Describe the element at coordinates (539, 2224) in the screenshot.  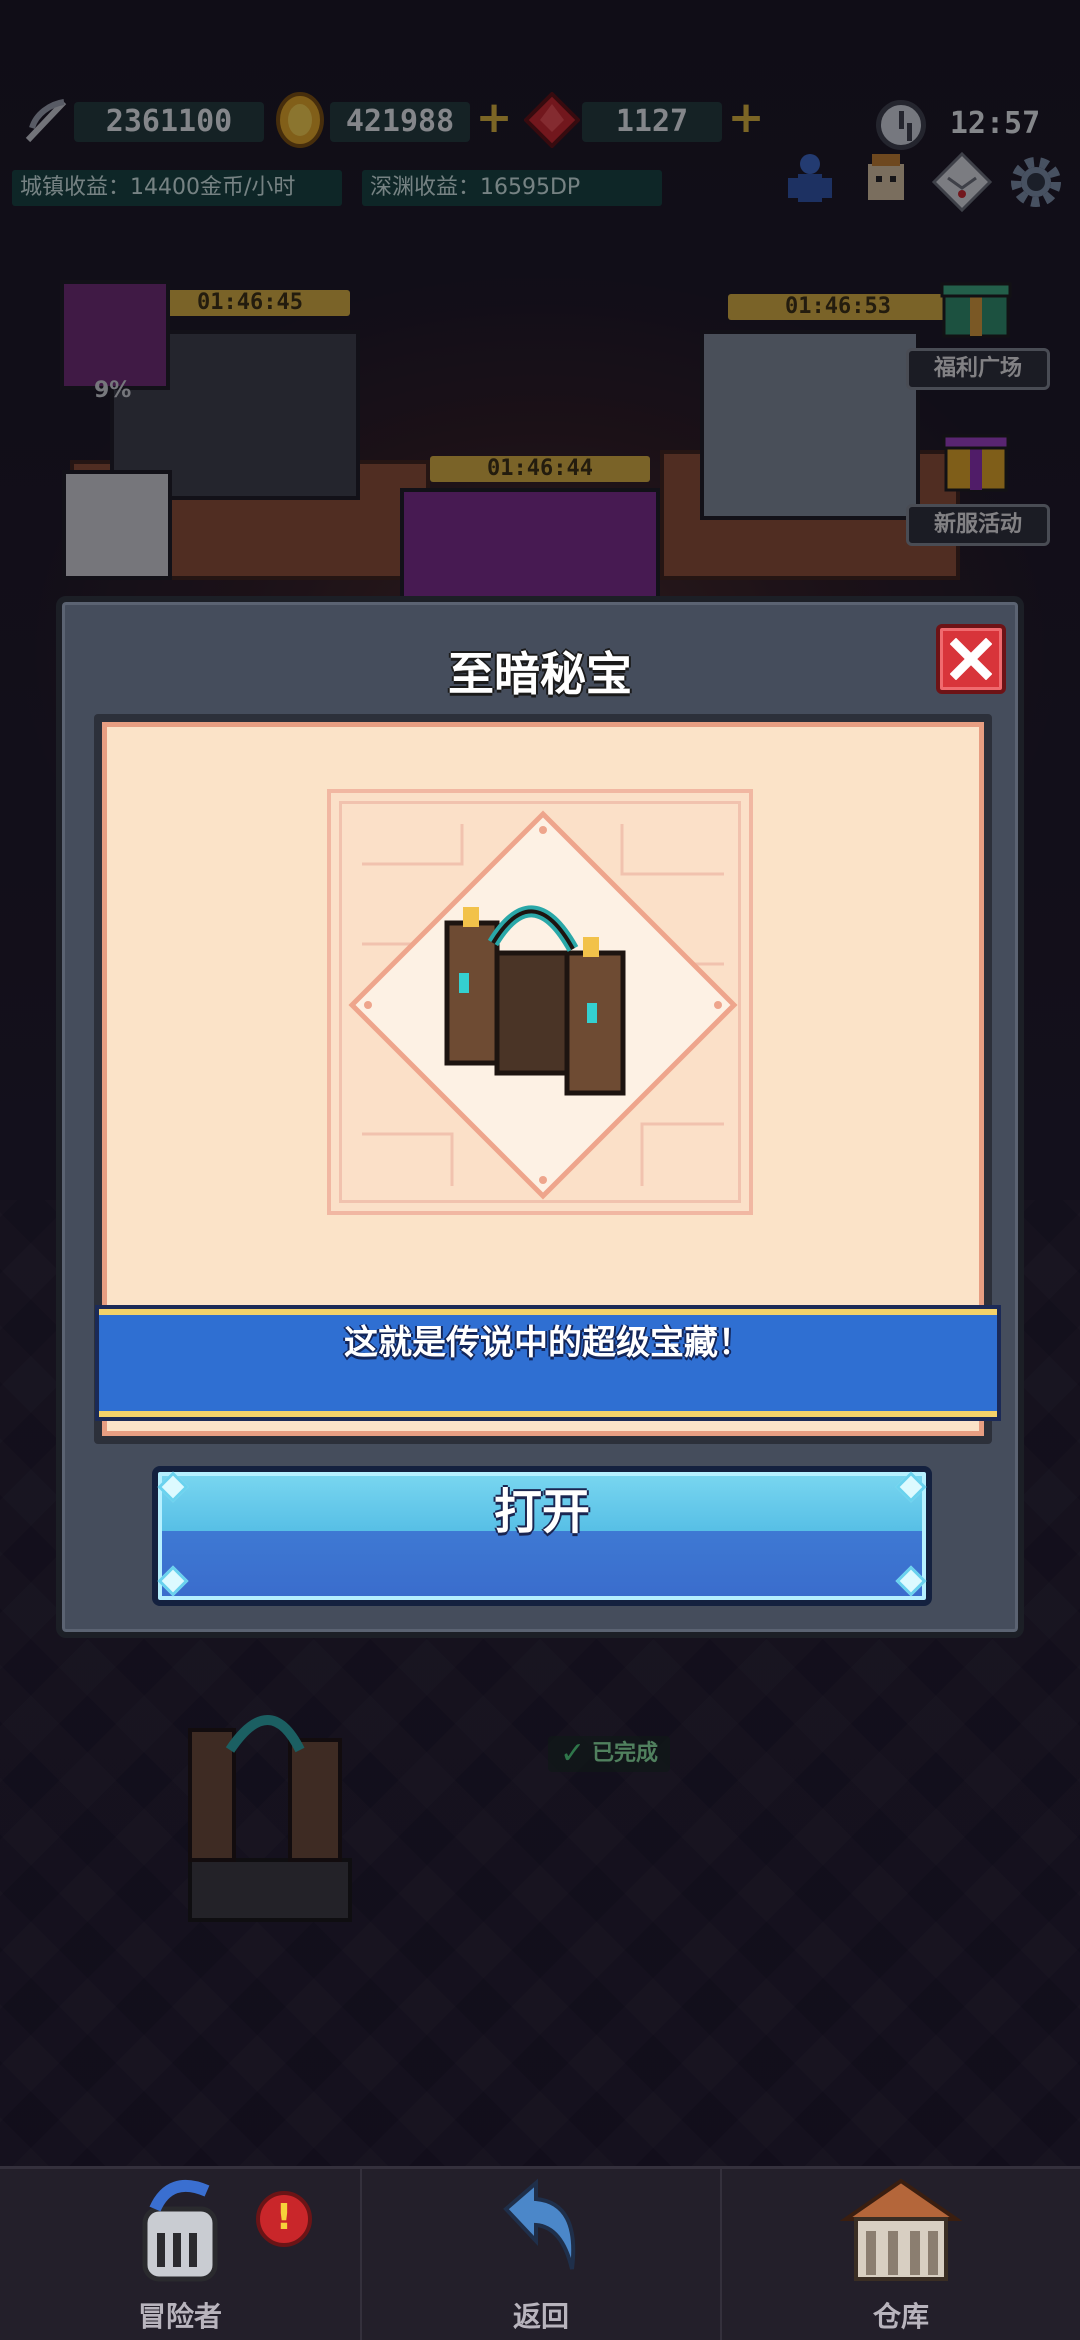
I see `back-arrow-icon` at that location.